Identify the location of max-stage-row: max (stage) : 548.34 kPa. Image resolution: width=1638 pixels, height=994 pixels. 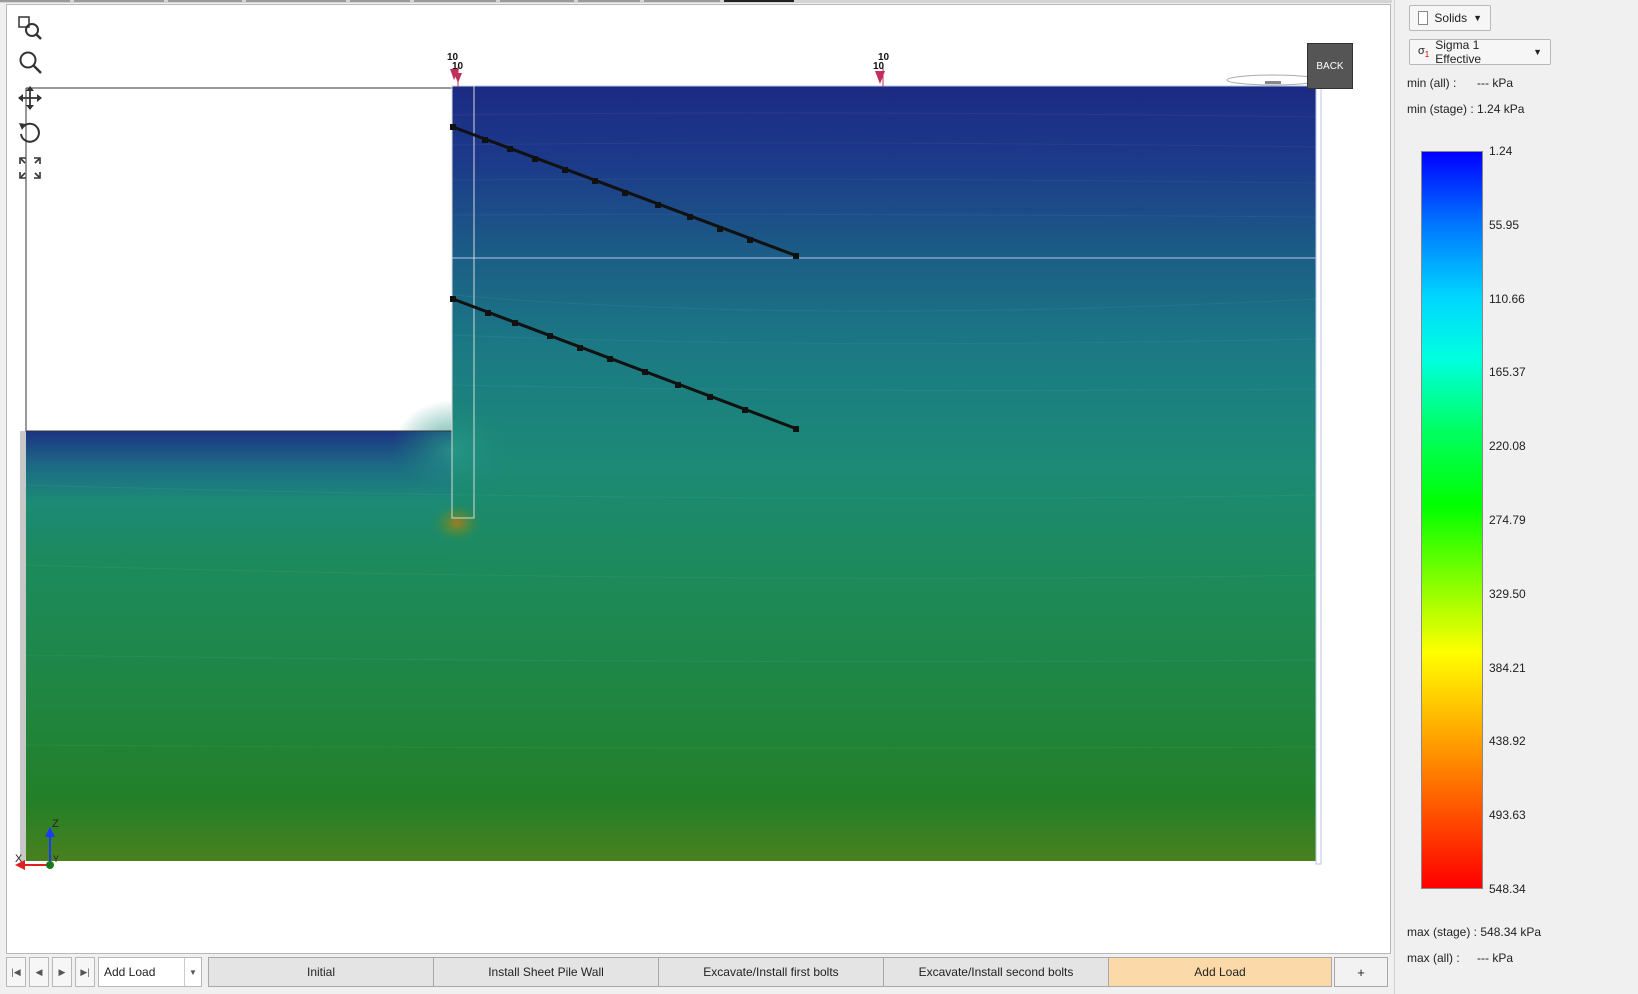
(1474, 932).